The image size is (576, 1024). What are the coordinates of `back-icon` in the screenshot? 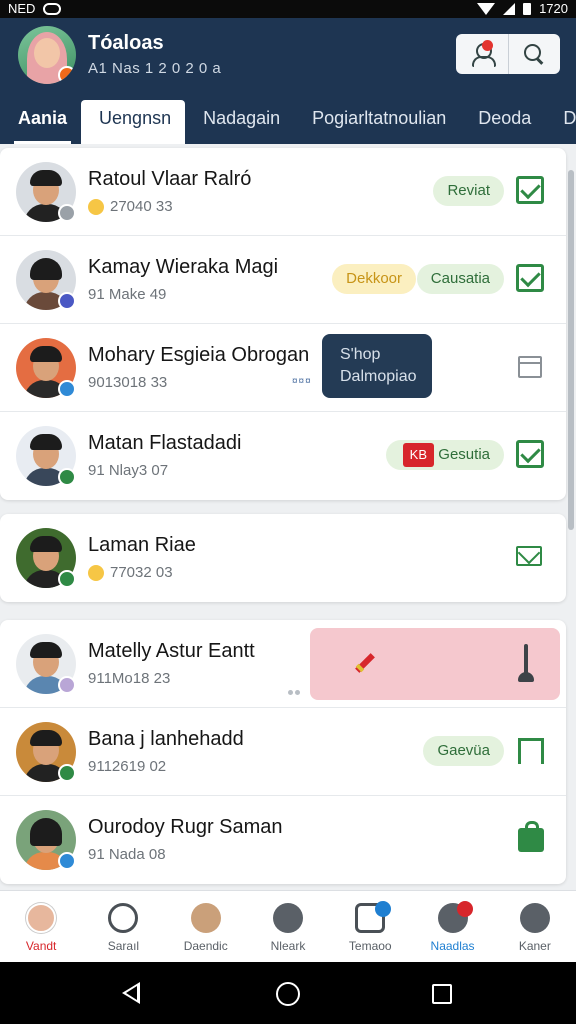 It's located at (131, 993).